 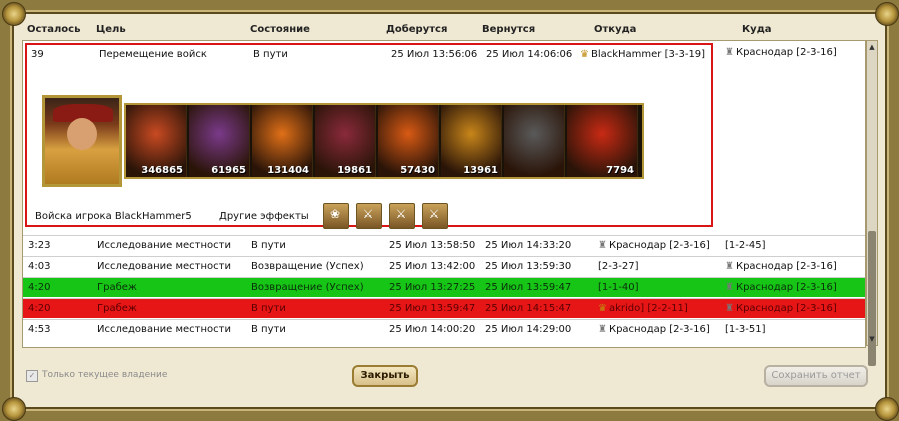 I want to click on unit-slot: 131404, so click(x=282, y=141).